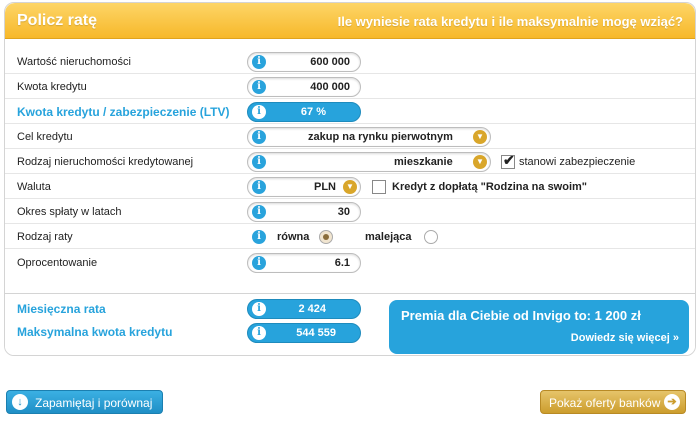 The image size is (699, 424). Describe the element at coordinates (304, 87) in the screenshot. I see `loan-amount-input: i 400 000` at that location.